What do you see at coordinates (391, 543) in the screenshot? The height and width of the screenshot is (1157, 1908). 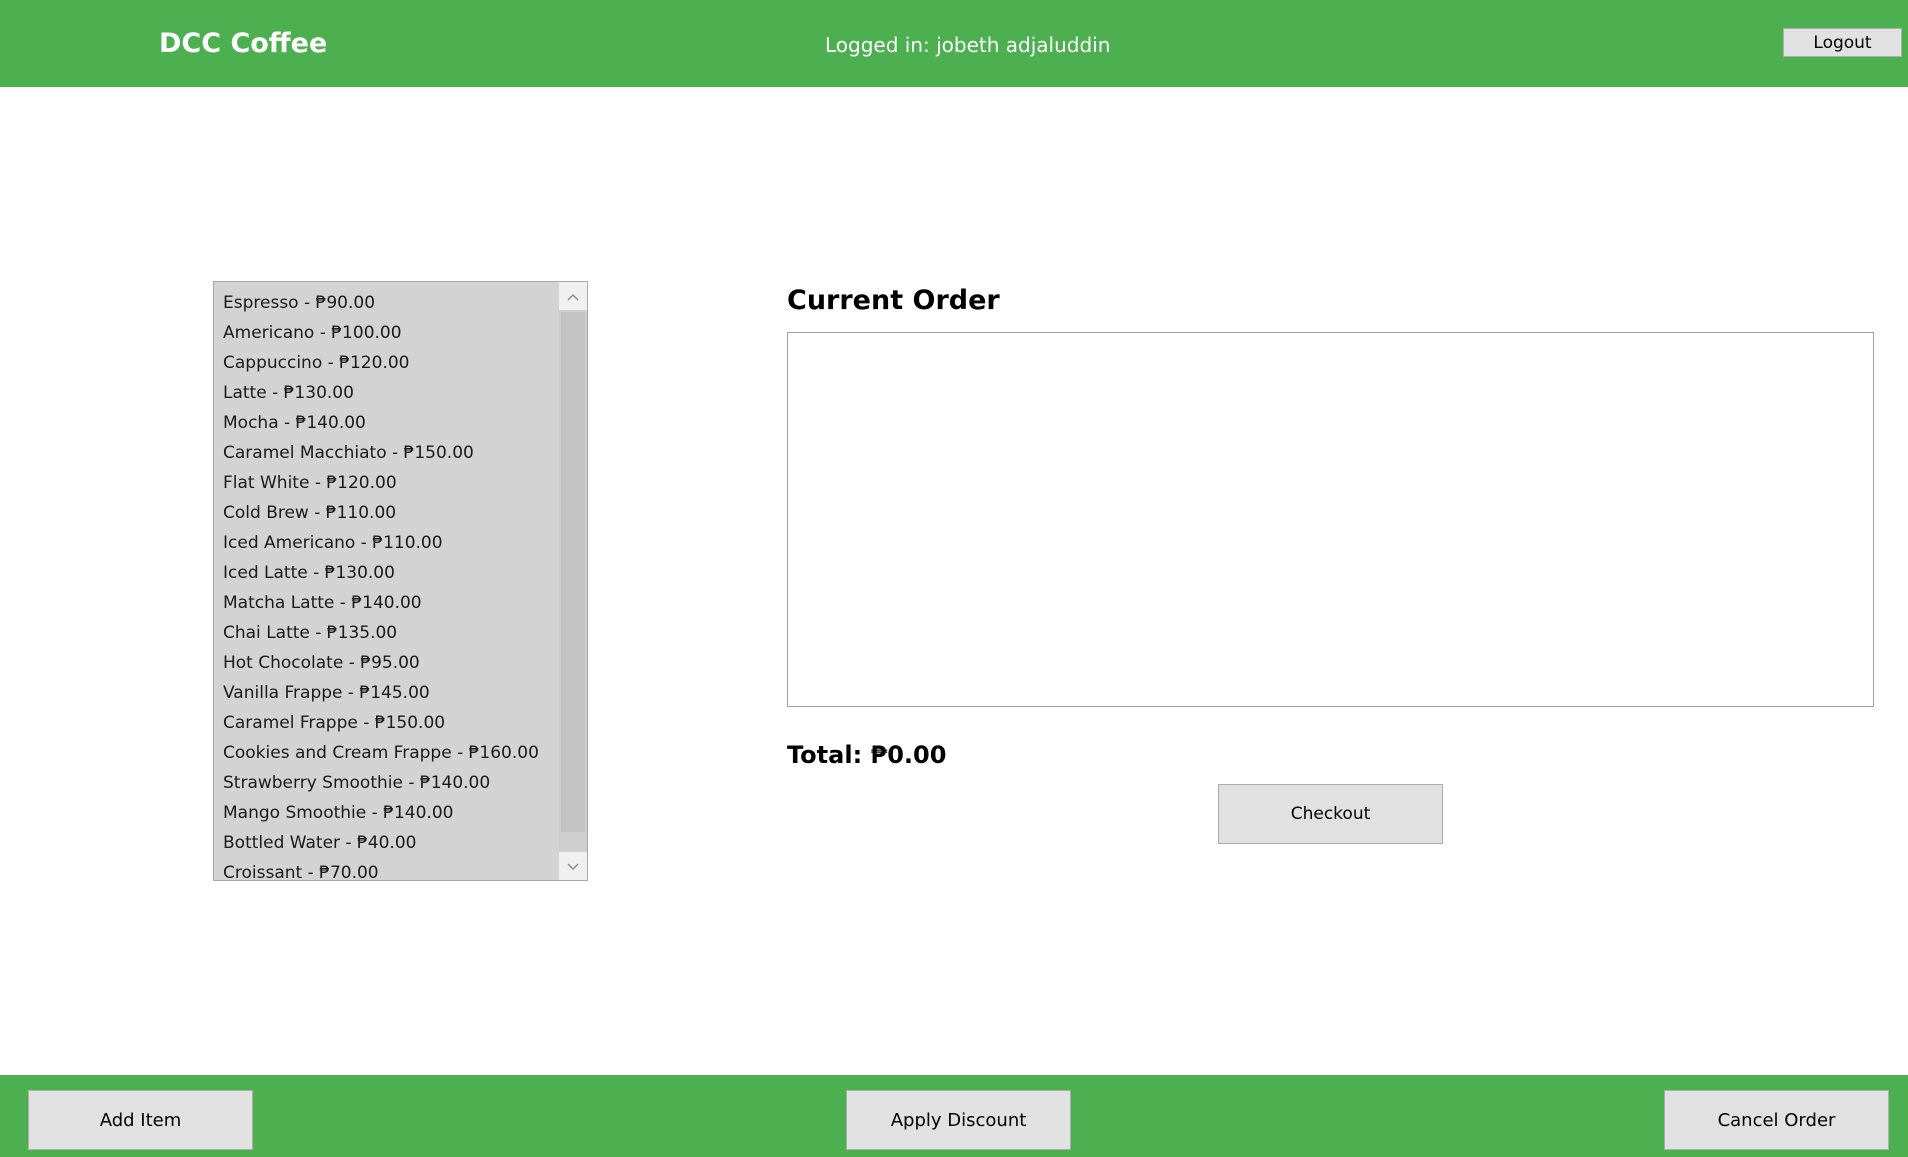 I see `menu-item: Iced Americano - ₱110.00` at bounding box center [391, 543].